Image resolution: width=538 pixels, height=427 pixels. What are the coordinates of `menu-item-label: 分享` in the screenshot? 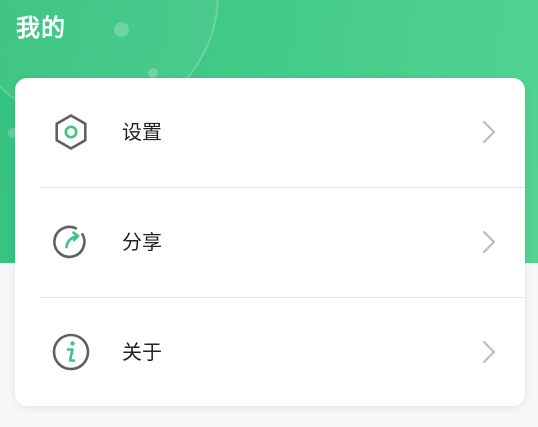 It's located at (142, 242).